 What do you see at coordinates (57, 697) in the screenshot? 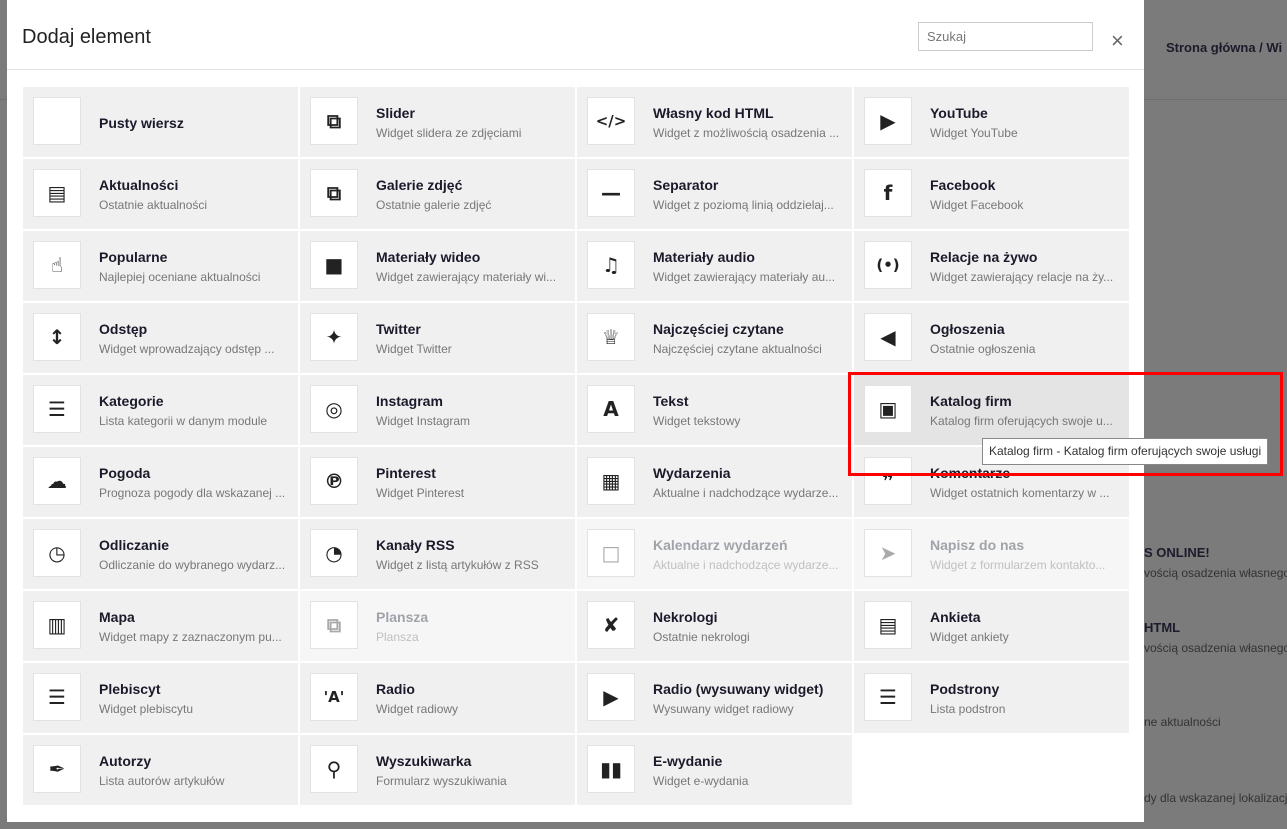
I see `server-icon: ☰` at bounding box center [57, 697].